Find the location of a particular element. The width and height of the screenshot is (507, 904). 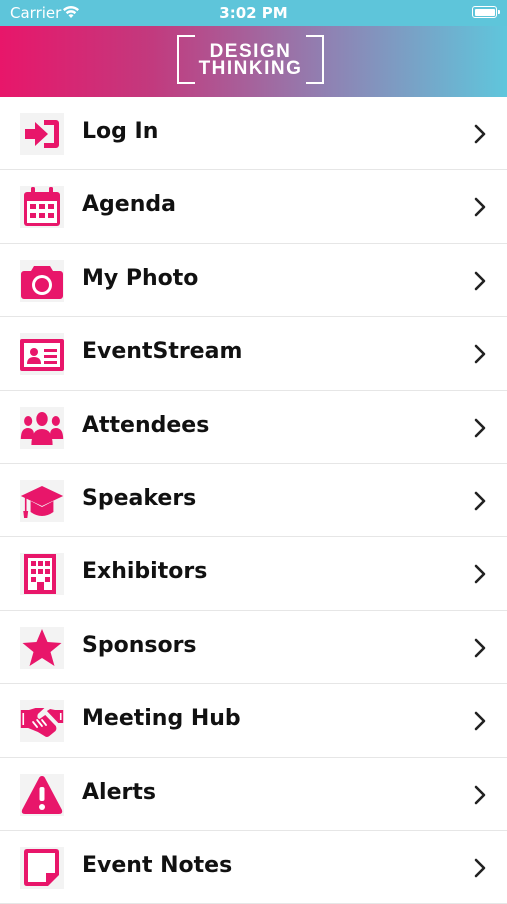

star-icon is located at coordinates (42, 647).